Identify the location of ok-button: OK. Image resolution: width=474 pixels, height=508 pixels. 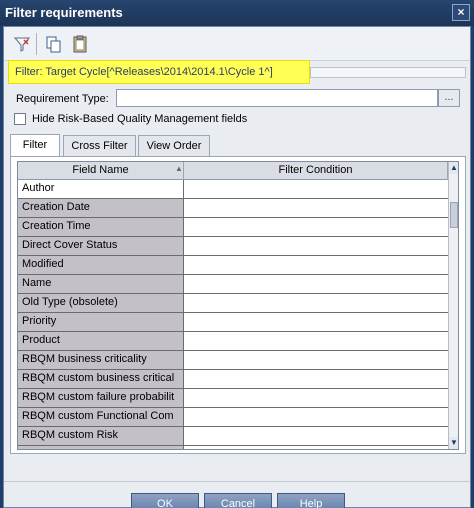
(165, 500).